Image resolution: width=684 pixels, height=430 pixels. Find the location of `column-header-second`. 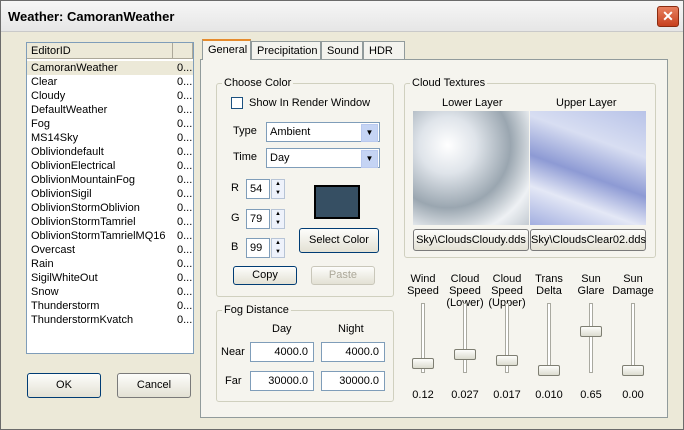

column-header-second is located at coordinates (183, 51).